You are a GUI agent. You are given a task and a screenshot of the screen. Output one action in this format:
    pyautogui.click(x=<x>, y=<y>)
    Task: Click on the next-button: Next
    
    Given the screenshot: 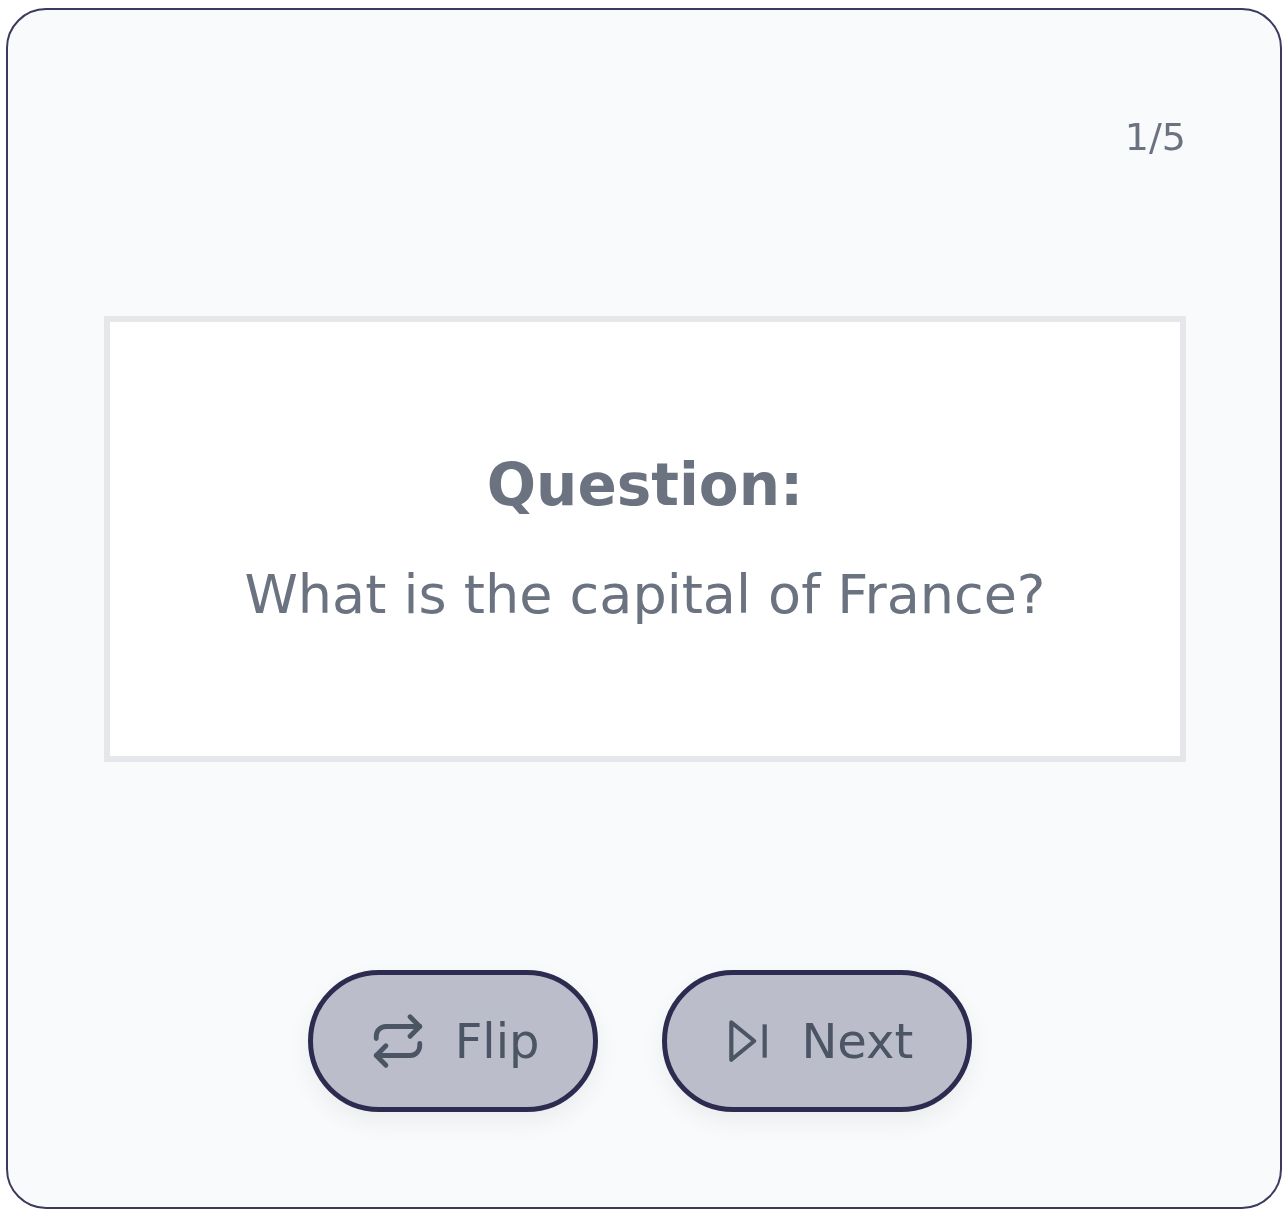 What is the action you would take?
    pyautogui.click(x=817, y=1041)
    